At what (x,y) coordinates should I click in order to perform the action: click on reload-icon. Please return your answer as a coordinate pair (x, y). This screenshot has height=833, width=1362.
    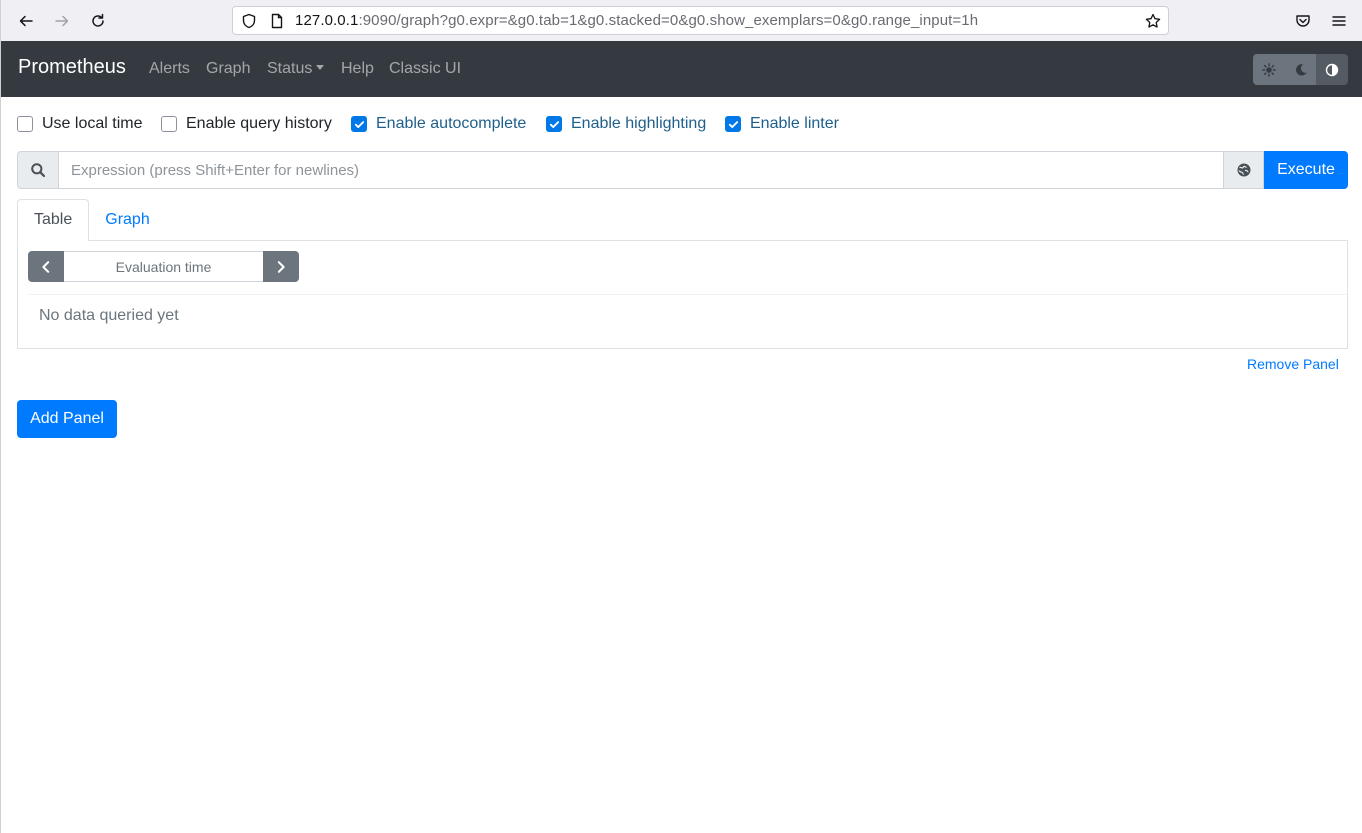
    Looking at the image, I should click on (98, 20).